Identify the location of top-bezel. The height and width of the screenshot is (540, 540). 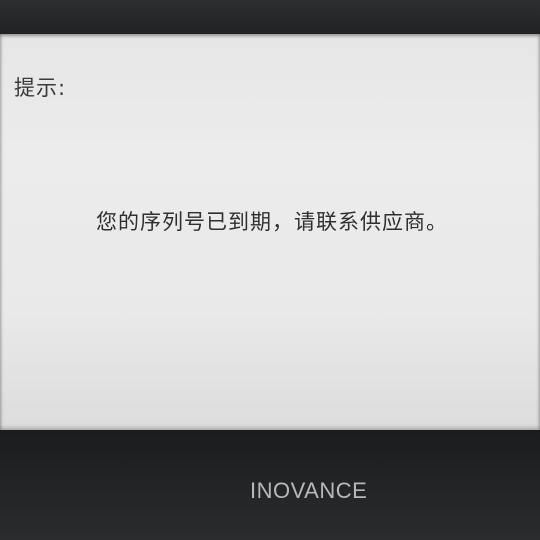
(270, 17).